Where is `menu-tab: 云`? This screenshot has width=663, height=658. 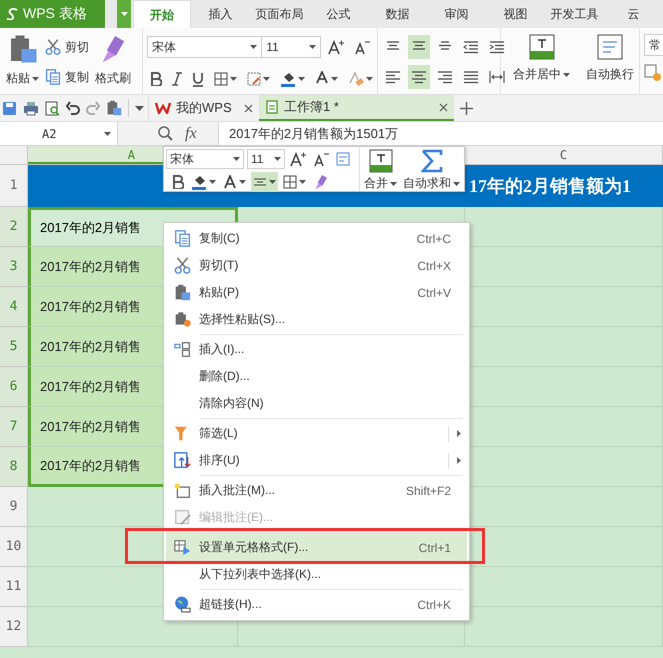
menu-tab: 云 is located at coordinates (633, 14).